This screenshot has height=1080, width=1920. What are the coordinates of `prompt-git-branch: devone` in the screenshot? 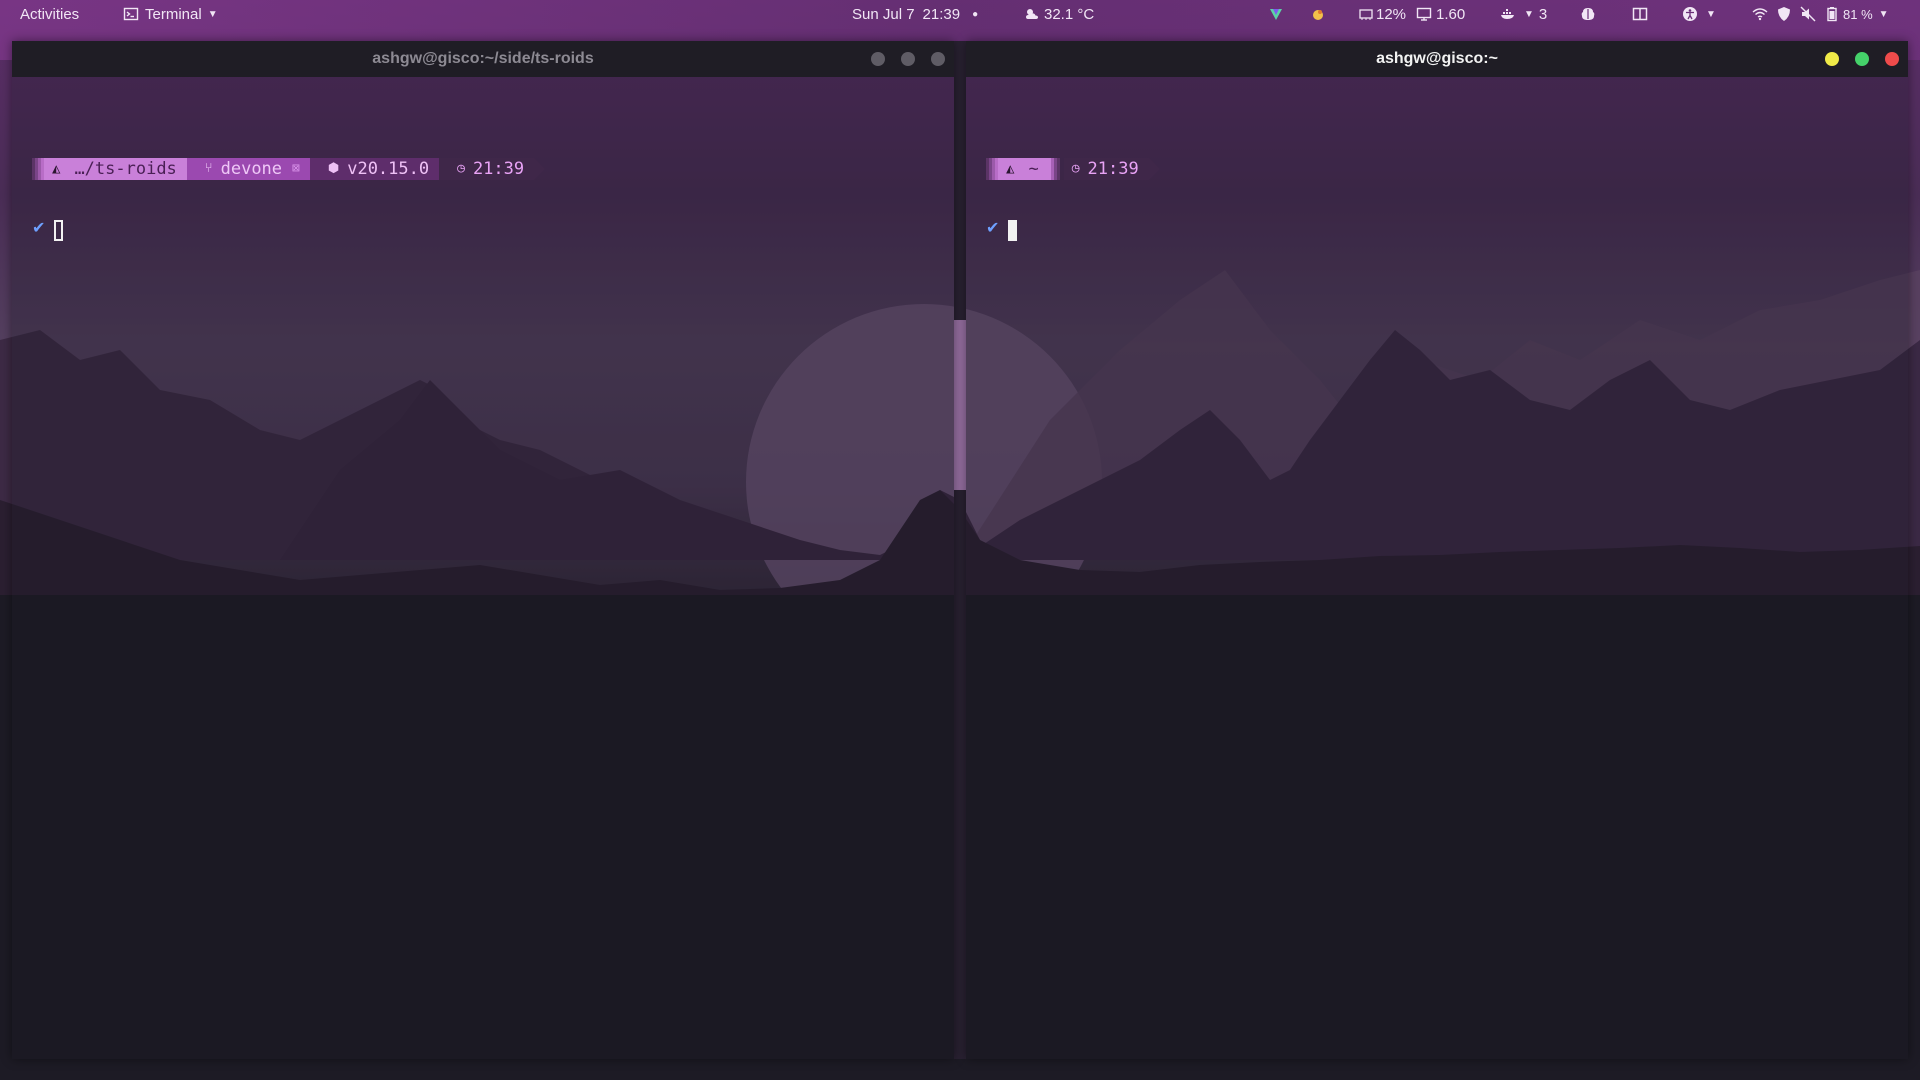 It's located at (251, 169).